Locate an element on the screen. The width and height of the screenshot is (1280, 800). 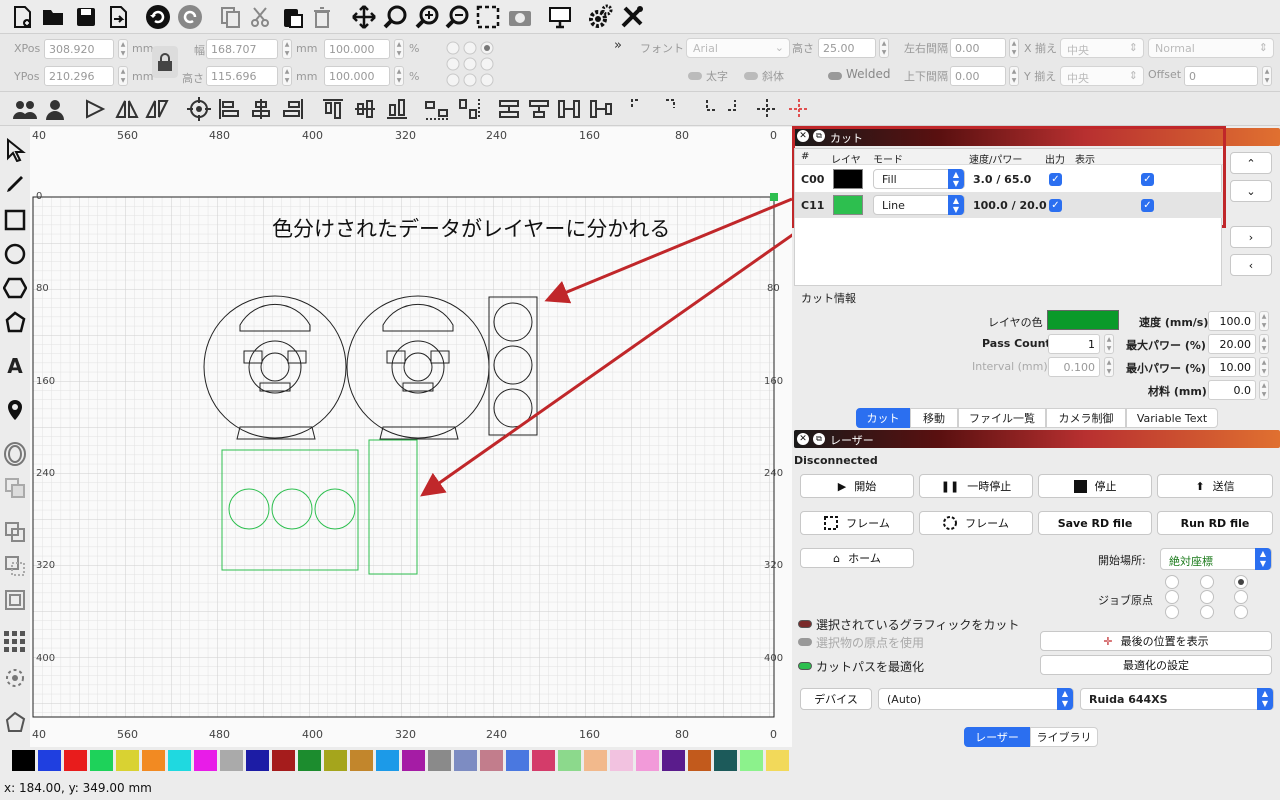
tab-variable-text: Variable Text is located at coordinates (1172, 418).